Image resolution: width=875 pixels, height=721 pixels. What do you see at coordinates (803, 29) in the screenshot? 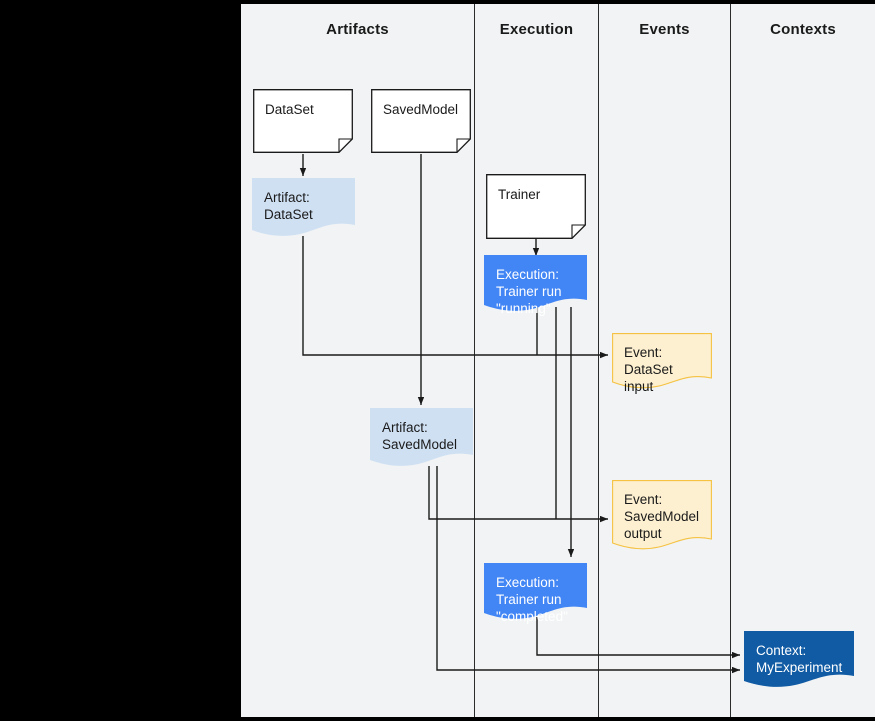
I see `lane-title-contexts: Contexts` at bounding box center [803, 29].